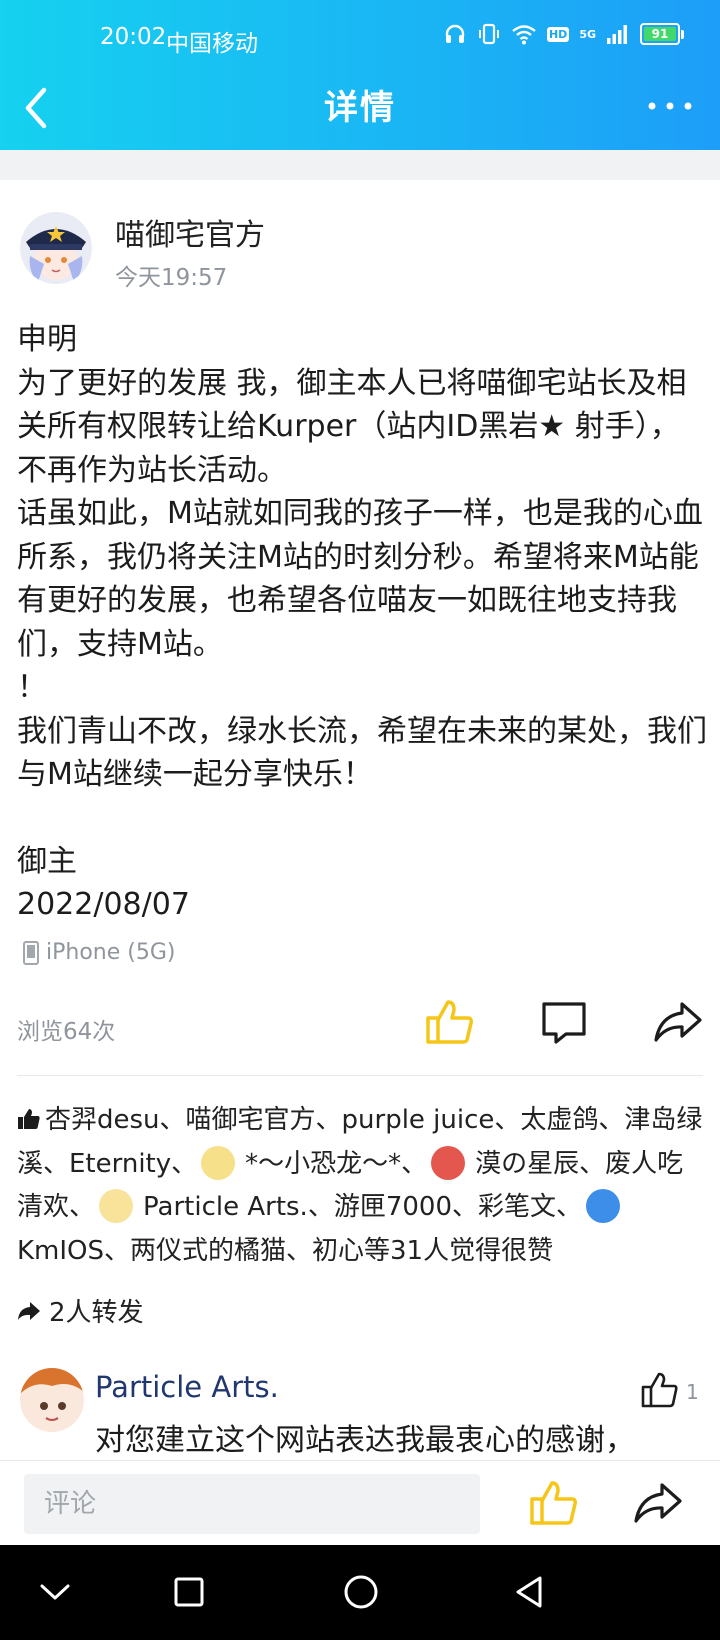 The width and height of the screenshot is (720, 1640). What do you see at coordinates (362, 1207) in the screenshot?
I see `likes-text: Particle Arts.、游匣7000、彩笔文、` at bounding box center [362, 1207].